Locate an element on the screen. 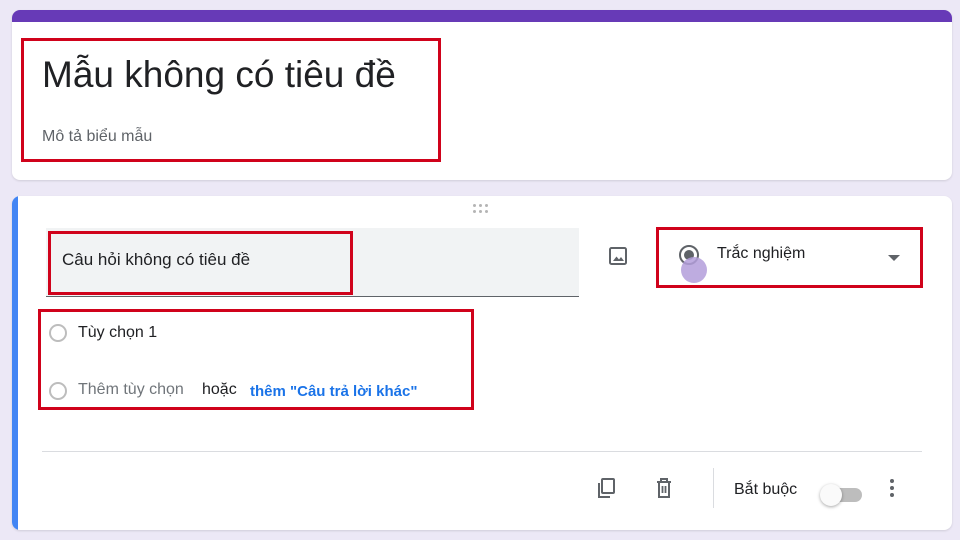 This screenshot has width=960, height=540. drag-handle-icon is located at coordinates (483, 210).